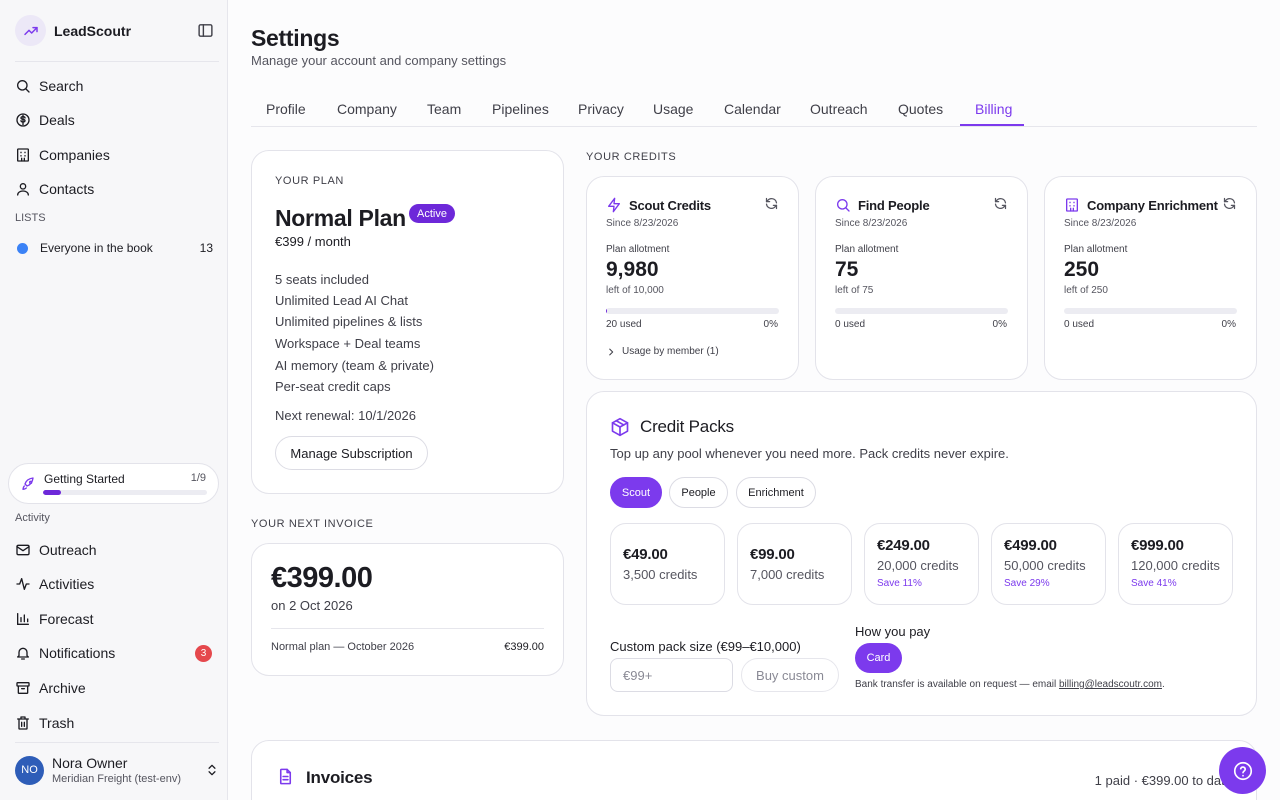 This screenshot has width=1280, height=800. What do you see at coordinates (23, 653) in the screenshot?
I see `bell-icon` at bounding box center [23, 653].